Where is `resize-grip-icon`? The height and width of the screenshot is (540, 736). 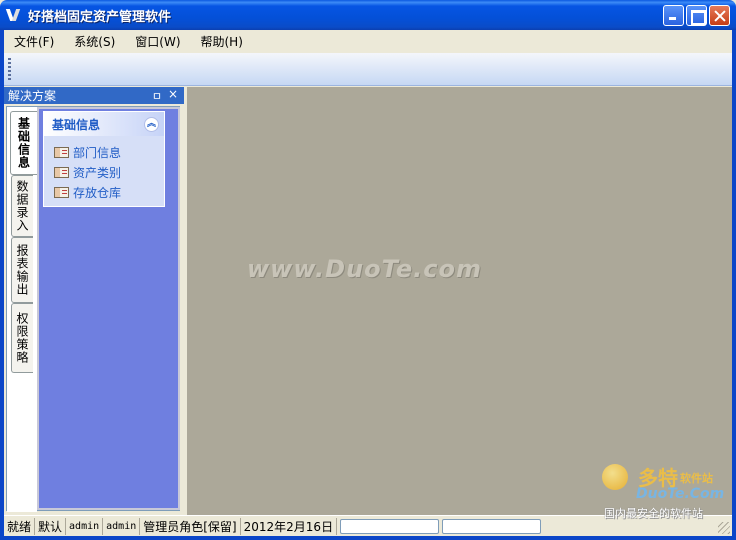
resize-grip-icon is located at coordinates (724, 528).